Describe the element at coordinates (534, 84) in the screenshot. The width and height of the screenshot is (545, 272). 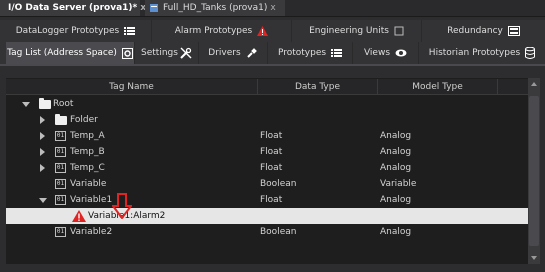
I see `scroll-up-icon` at that location.